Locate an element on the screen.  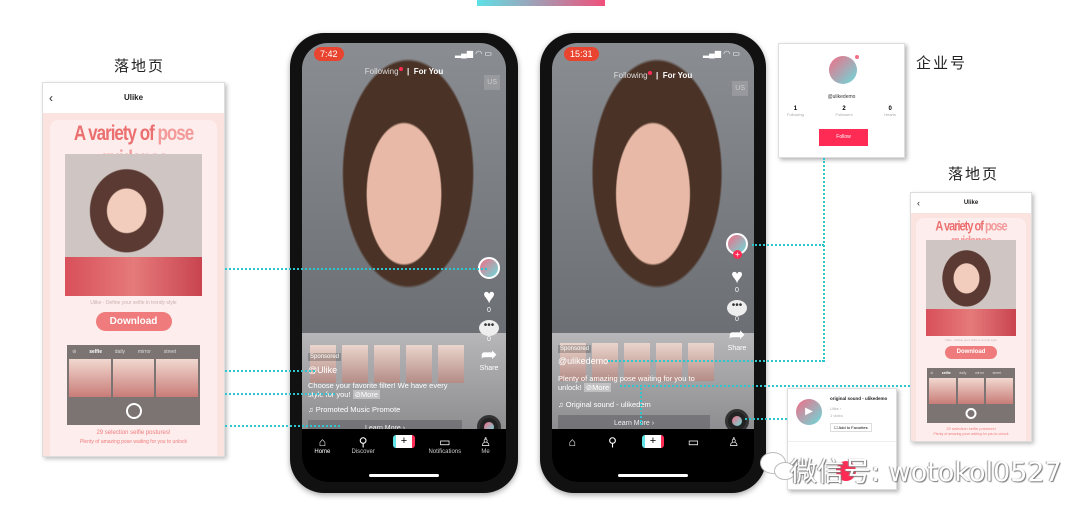
nav-discover: ⚲ is located at coordinates (613, 442).